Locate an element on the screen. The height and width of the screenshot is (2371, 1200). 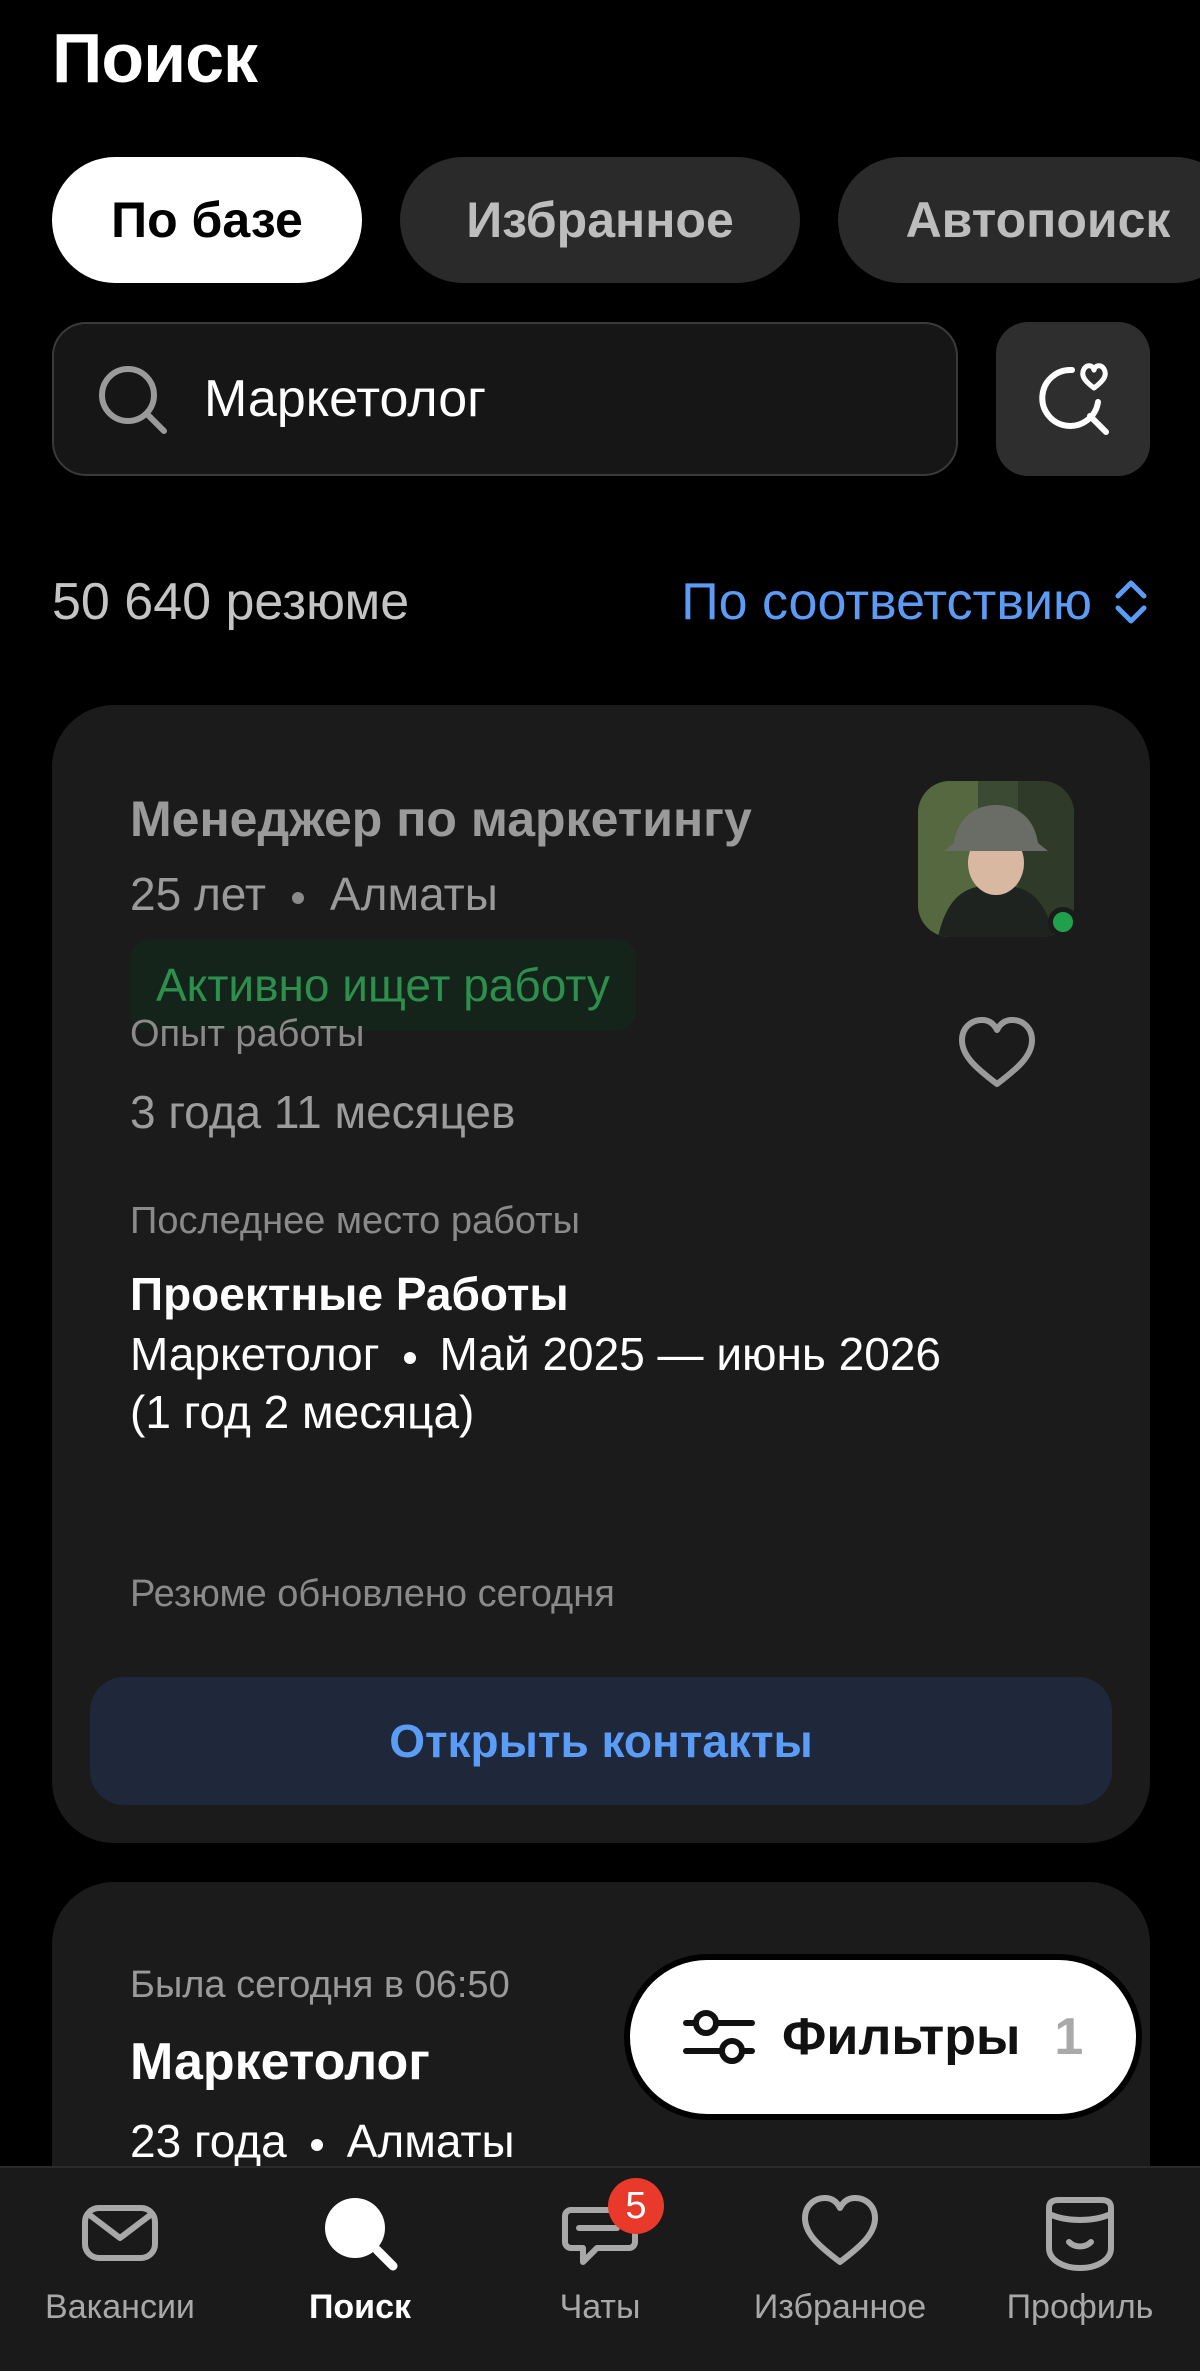
tab-autosearch: Автопоиск is located at coordinates (1019, 220).